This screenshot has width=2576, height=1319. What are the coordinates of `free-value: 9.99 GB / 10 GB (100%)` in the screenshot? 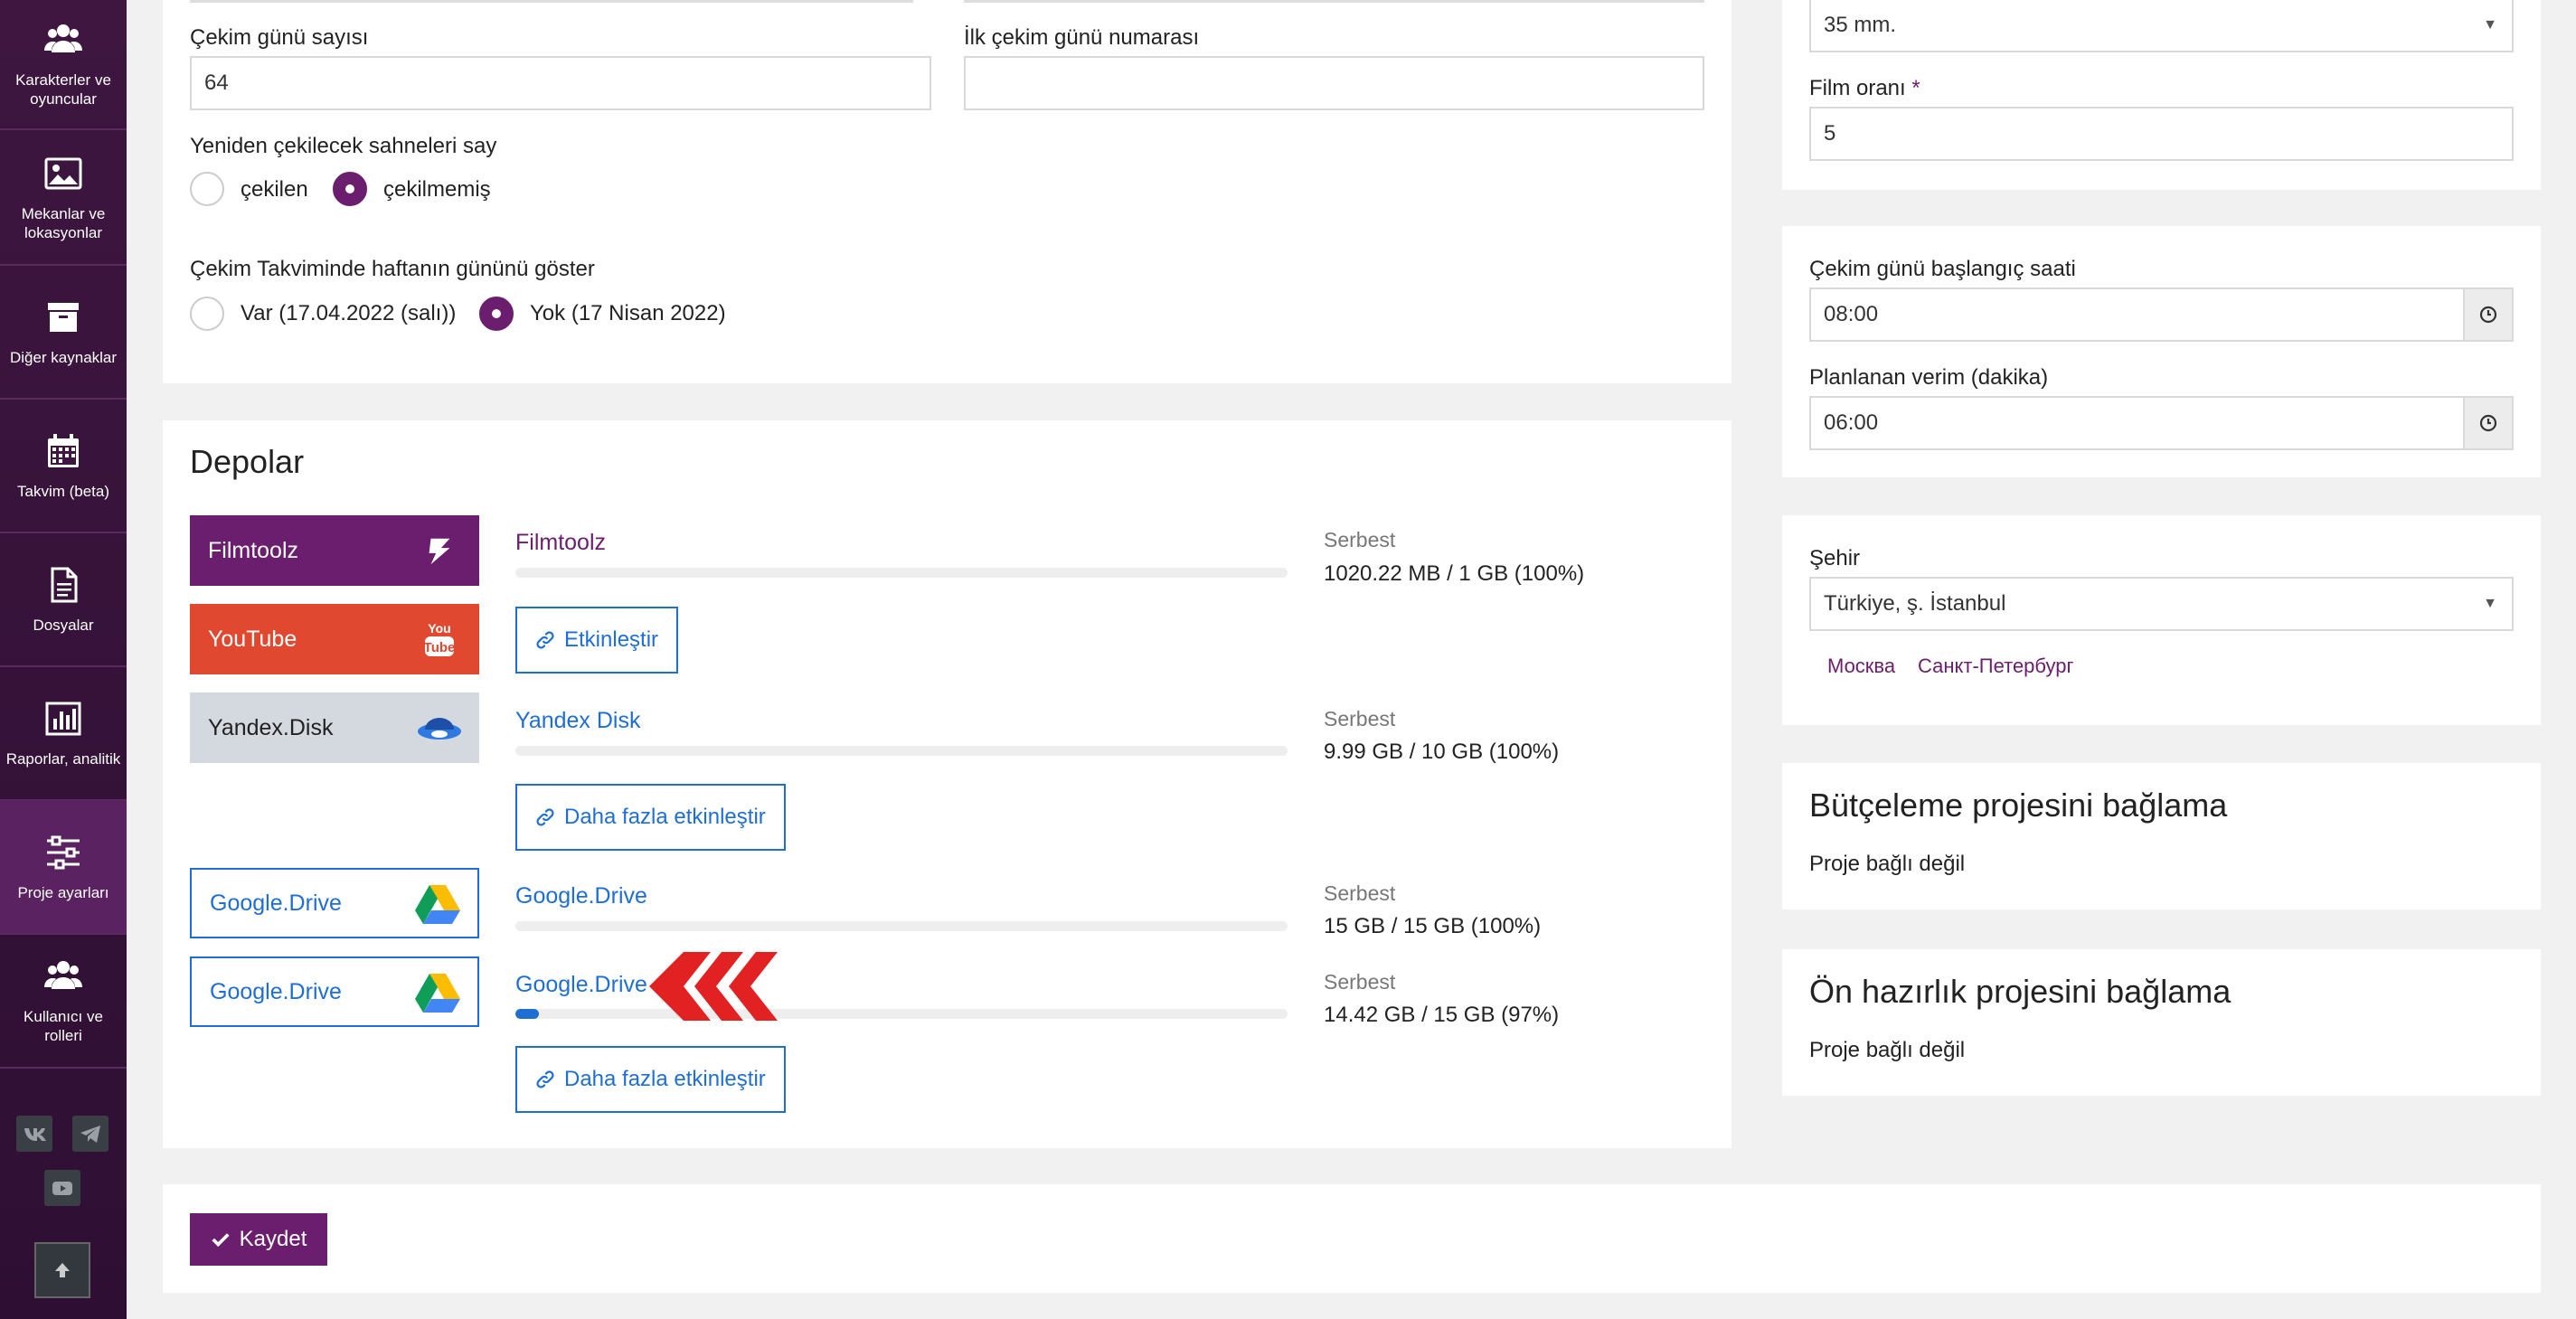 It's located at (1442, 752).